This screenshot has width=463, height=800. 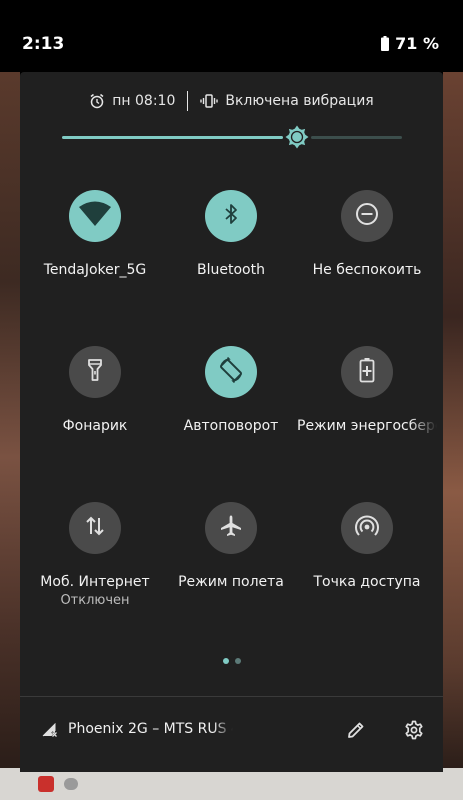 I want to click on status-bar: 2:13 71 %, so click(x=231, y=36).